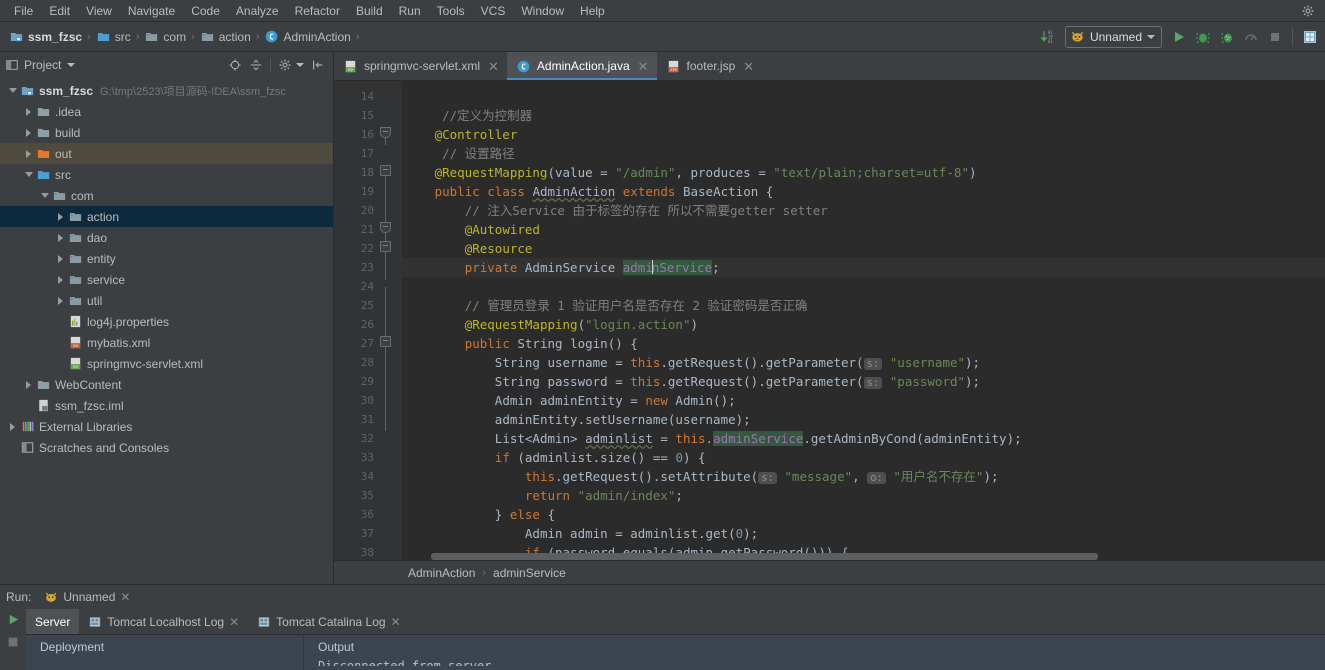 This screenshot has width=1325, height=670. I want to click on run-icon, so click(1179, 37).